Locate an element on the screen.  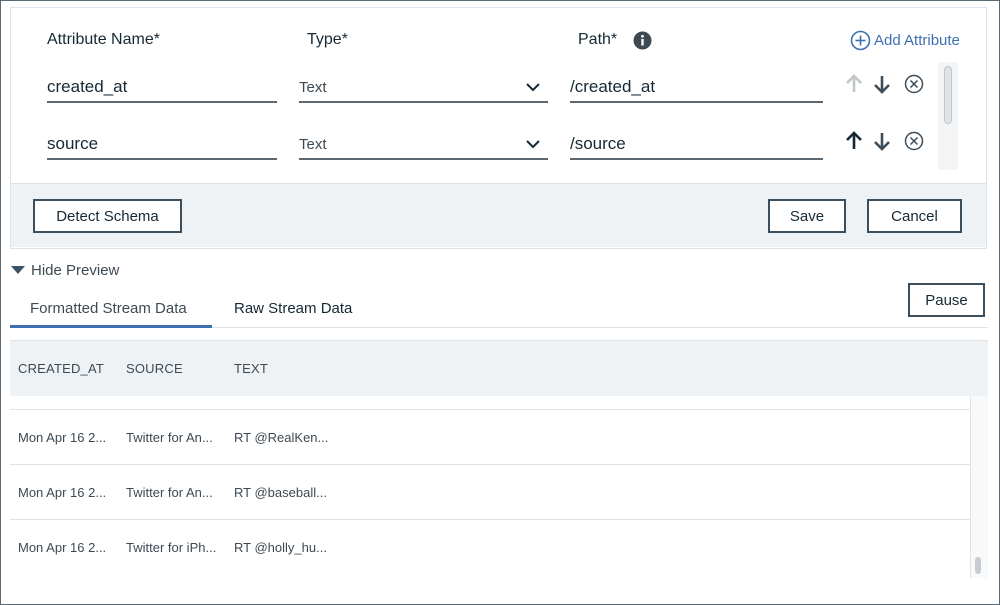
path-value: /created_at is located at coordinates (613, 86).